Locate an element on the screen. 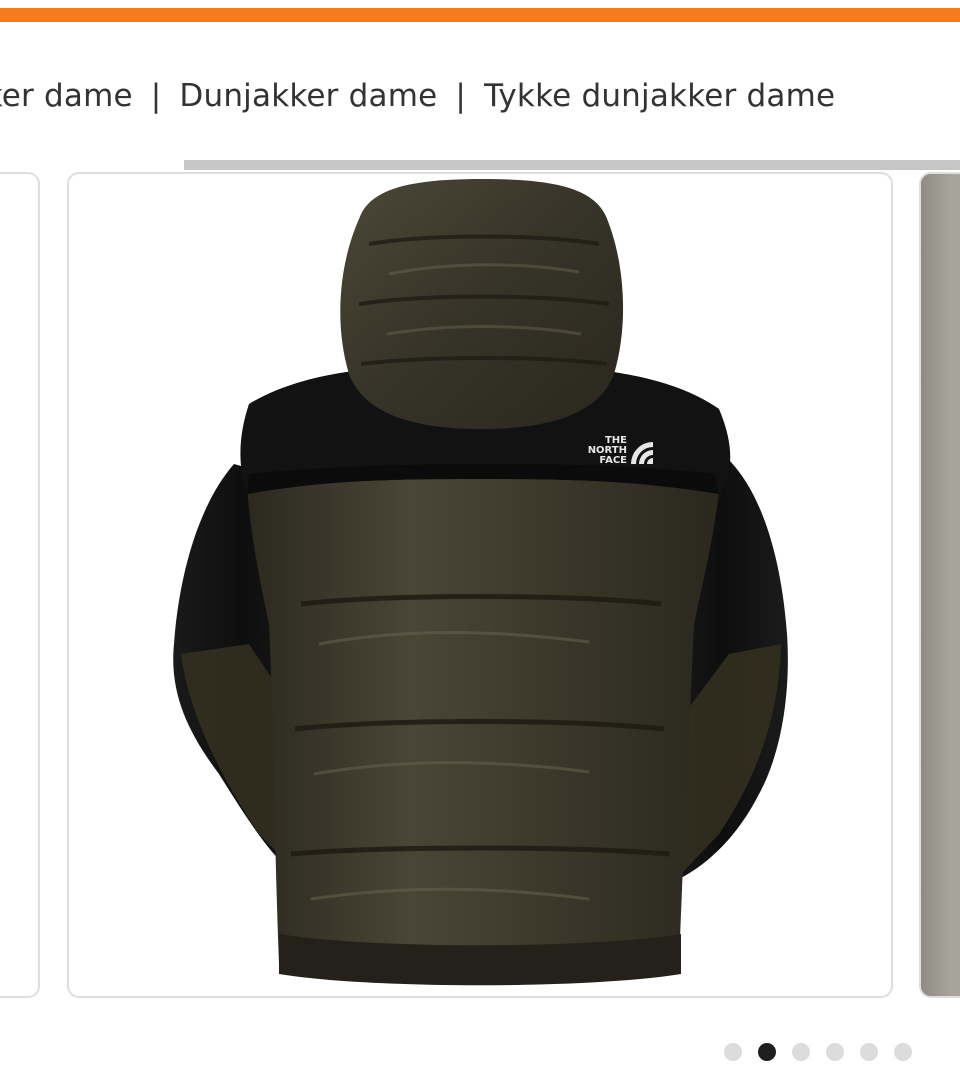 The image size is (960, 1092). carousel-dot-active is located at coordinates (767, 1052).